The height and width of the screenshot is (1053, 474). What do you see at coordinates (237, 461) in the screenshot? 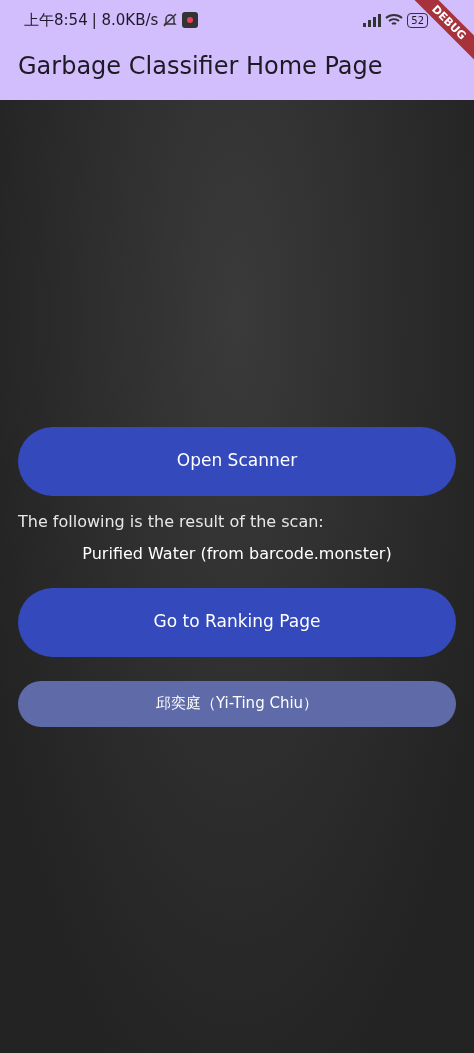
I see `open-button: Open Scanner` at bounding box center [237, 461].